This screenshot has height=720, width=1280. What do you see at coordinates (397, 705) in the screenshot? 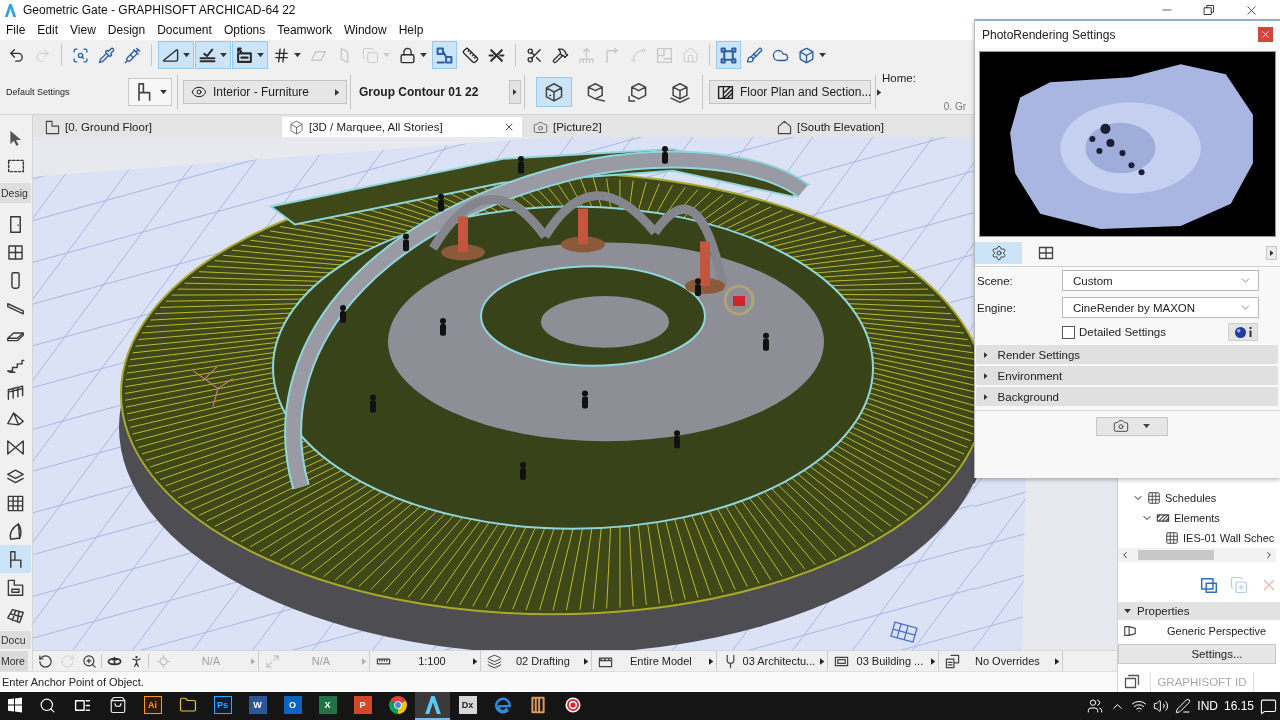
I see `segmented-circle-icon` at bounding box center [397, 705].